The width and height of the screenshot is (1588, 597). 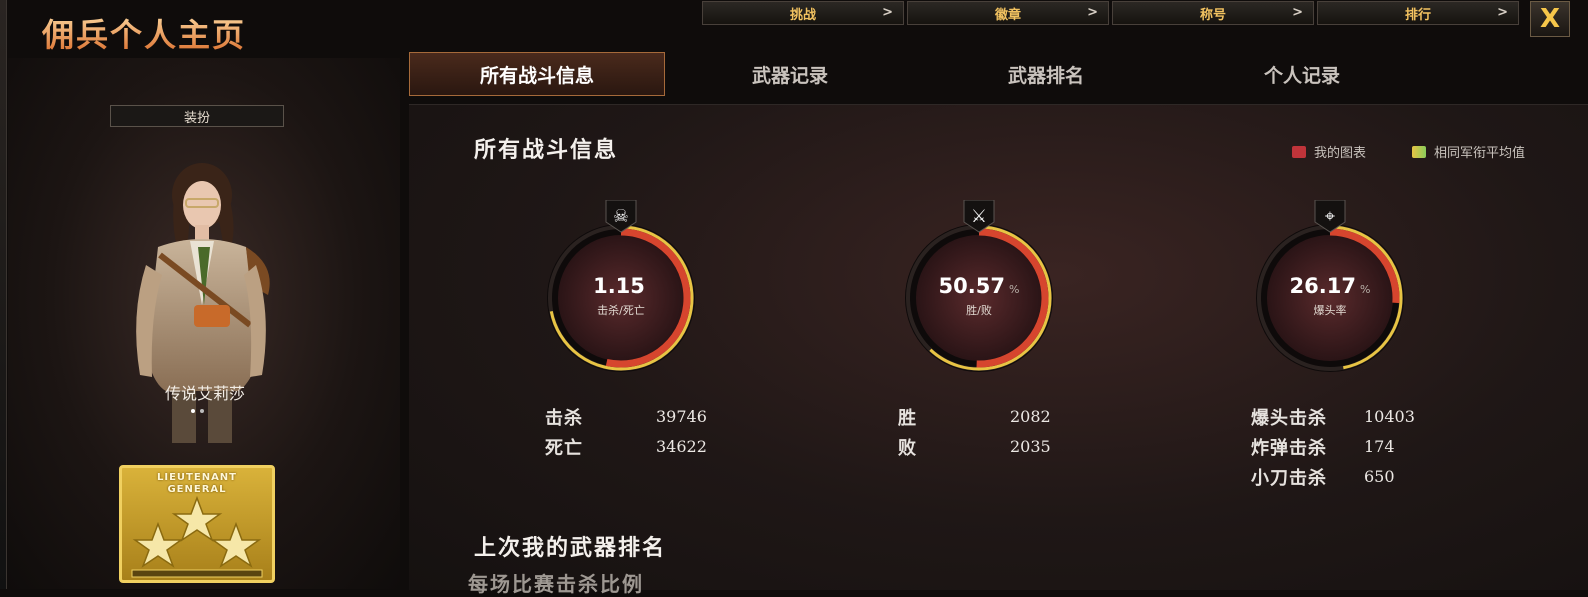 What do you see at coordinates (1030, 416) in the screenshot?
I see `wins-value: 2082` at bounding box center [1030, 416].